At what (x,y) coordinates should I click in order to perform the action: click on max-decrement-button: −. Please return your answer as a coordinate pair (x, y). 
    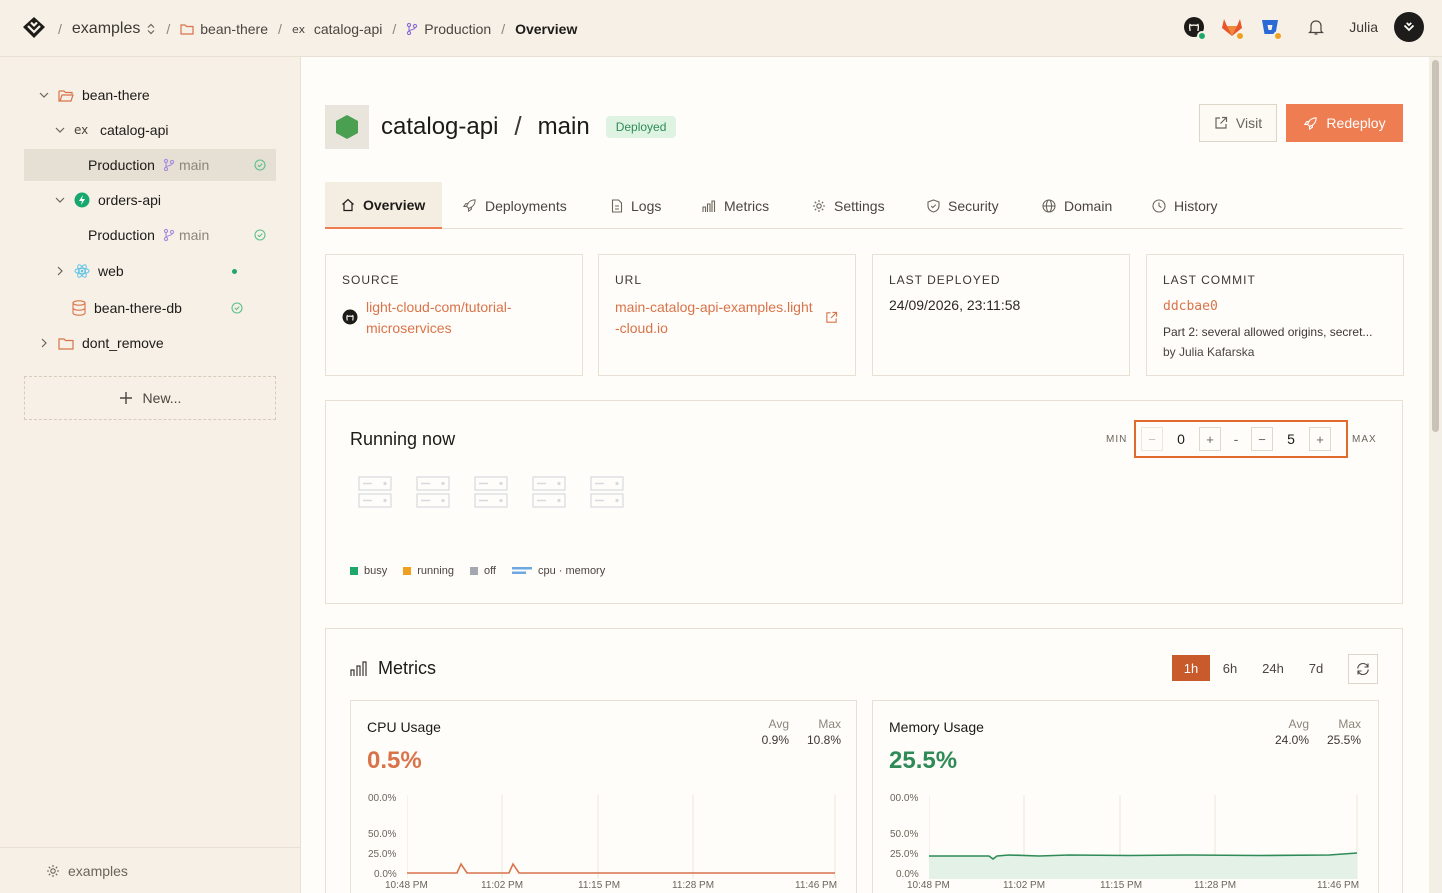
    Looking at the image, I should click on (1262, 439).